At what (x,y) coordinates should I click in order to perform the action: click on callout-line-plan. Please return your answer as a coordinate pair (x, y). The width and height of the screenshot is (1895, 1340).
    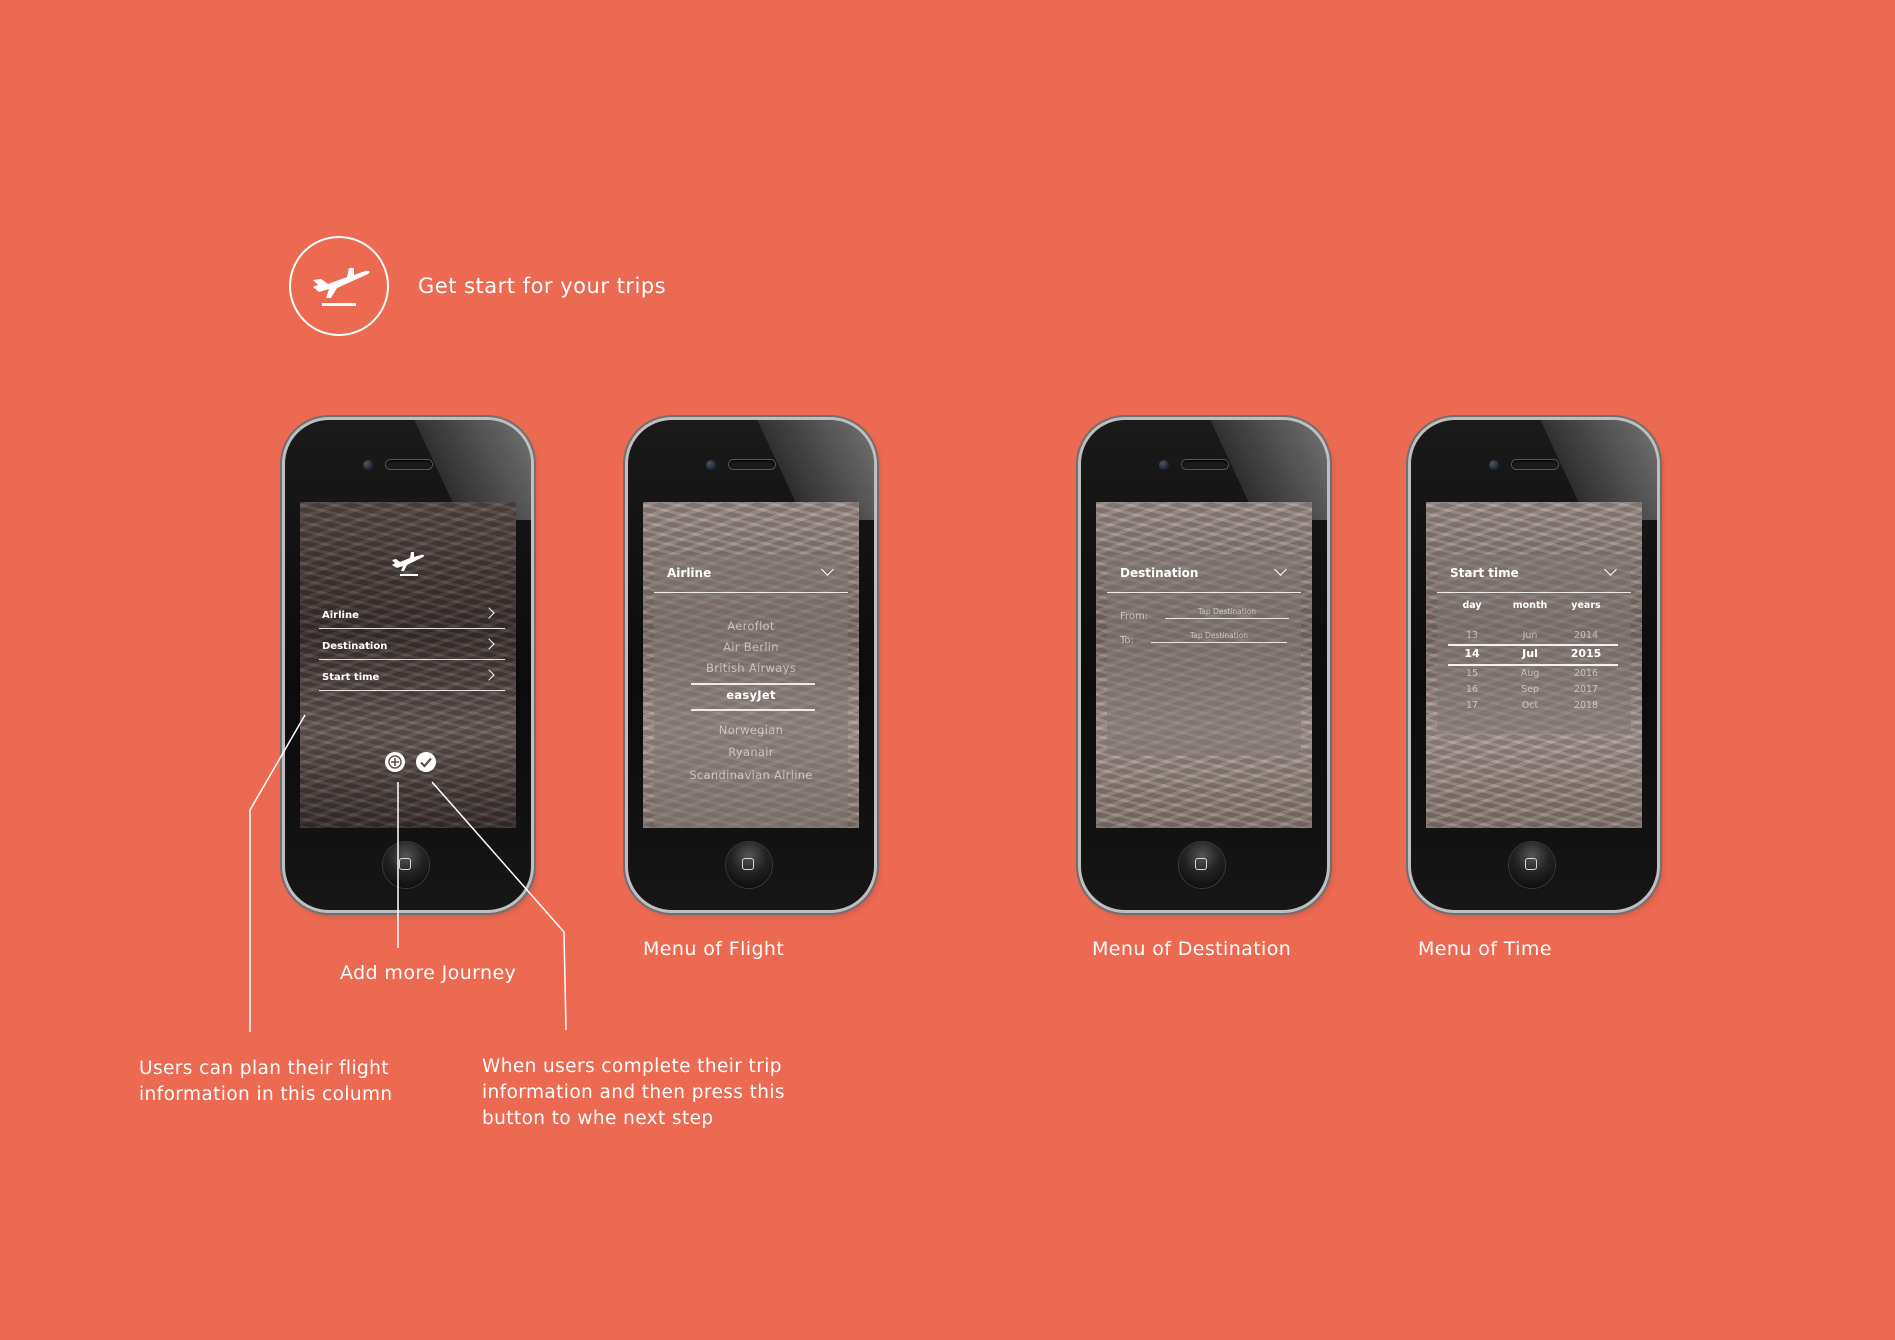
    Looking at the image, I should click on (277, 873).